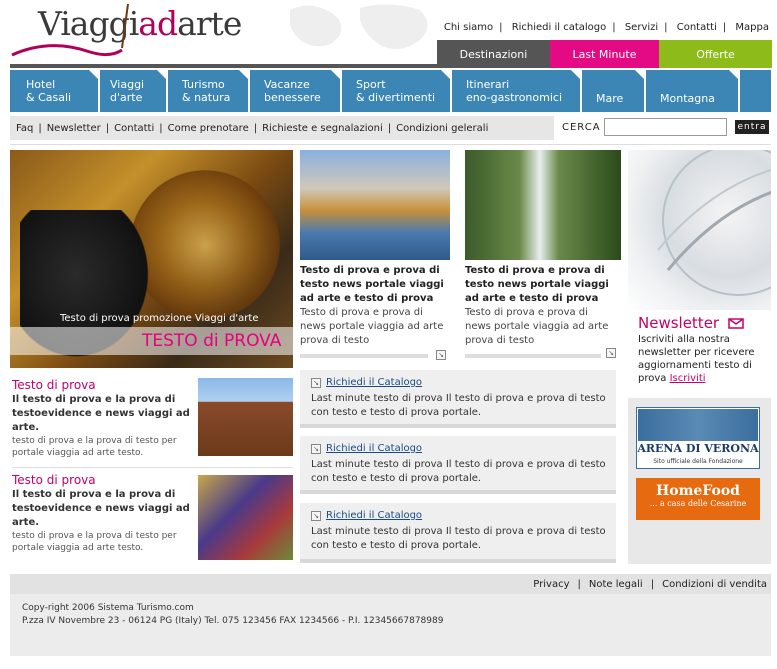 The height and width of the screenshot is (669, 777). What do you see at coordinates (691, 323) in the screenshot?
I see `newsletter-title: Newsletter` at bounding box center [691, 323].